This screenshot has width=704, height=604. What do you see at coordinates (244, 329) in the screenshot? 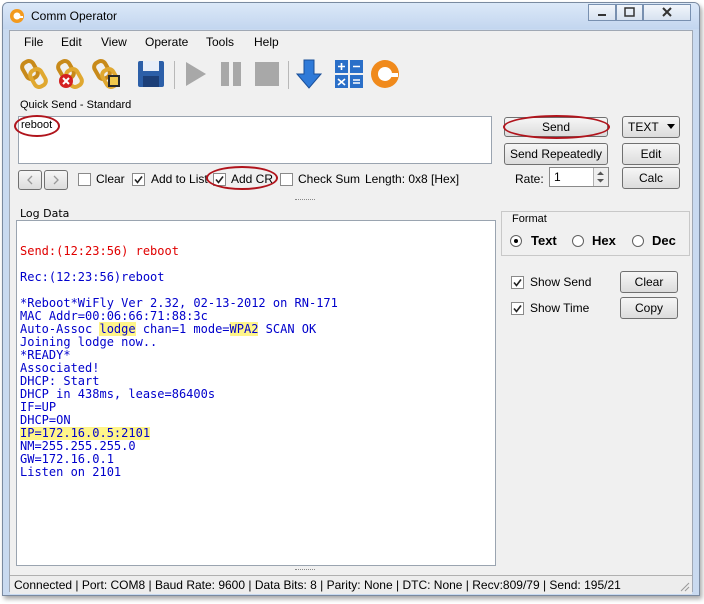
I see `log-highlight: WPA2` at bounding box center [244, 329].